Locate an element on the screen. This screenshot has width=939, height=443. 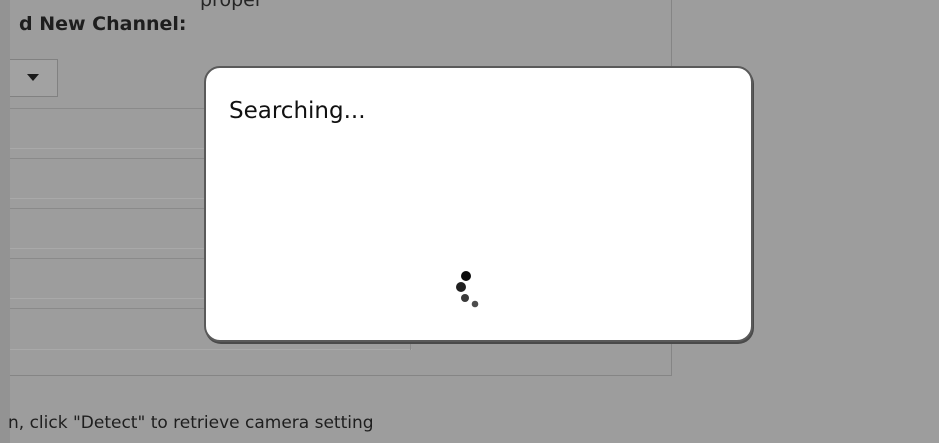
field-5-top is located at coordinates (110, 308).